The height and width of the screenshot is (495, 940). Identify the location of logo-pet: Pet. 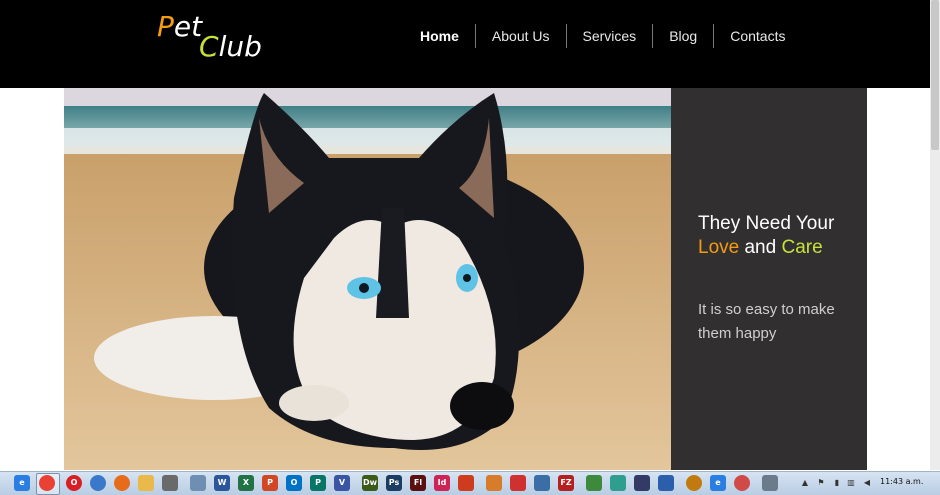
(179, 26).